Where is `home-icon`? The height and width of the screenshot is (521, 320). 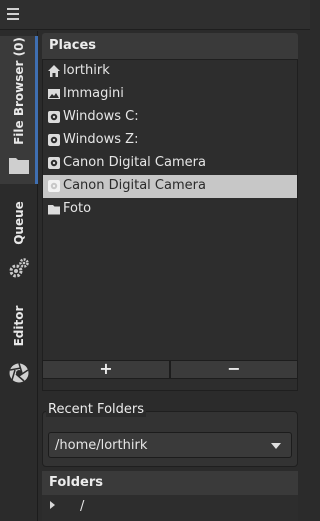 home-icon is located at coordinates (54, 71).